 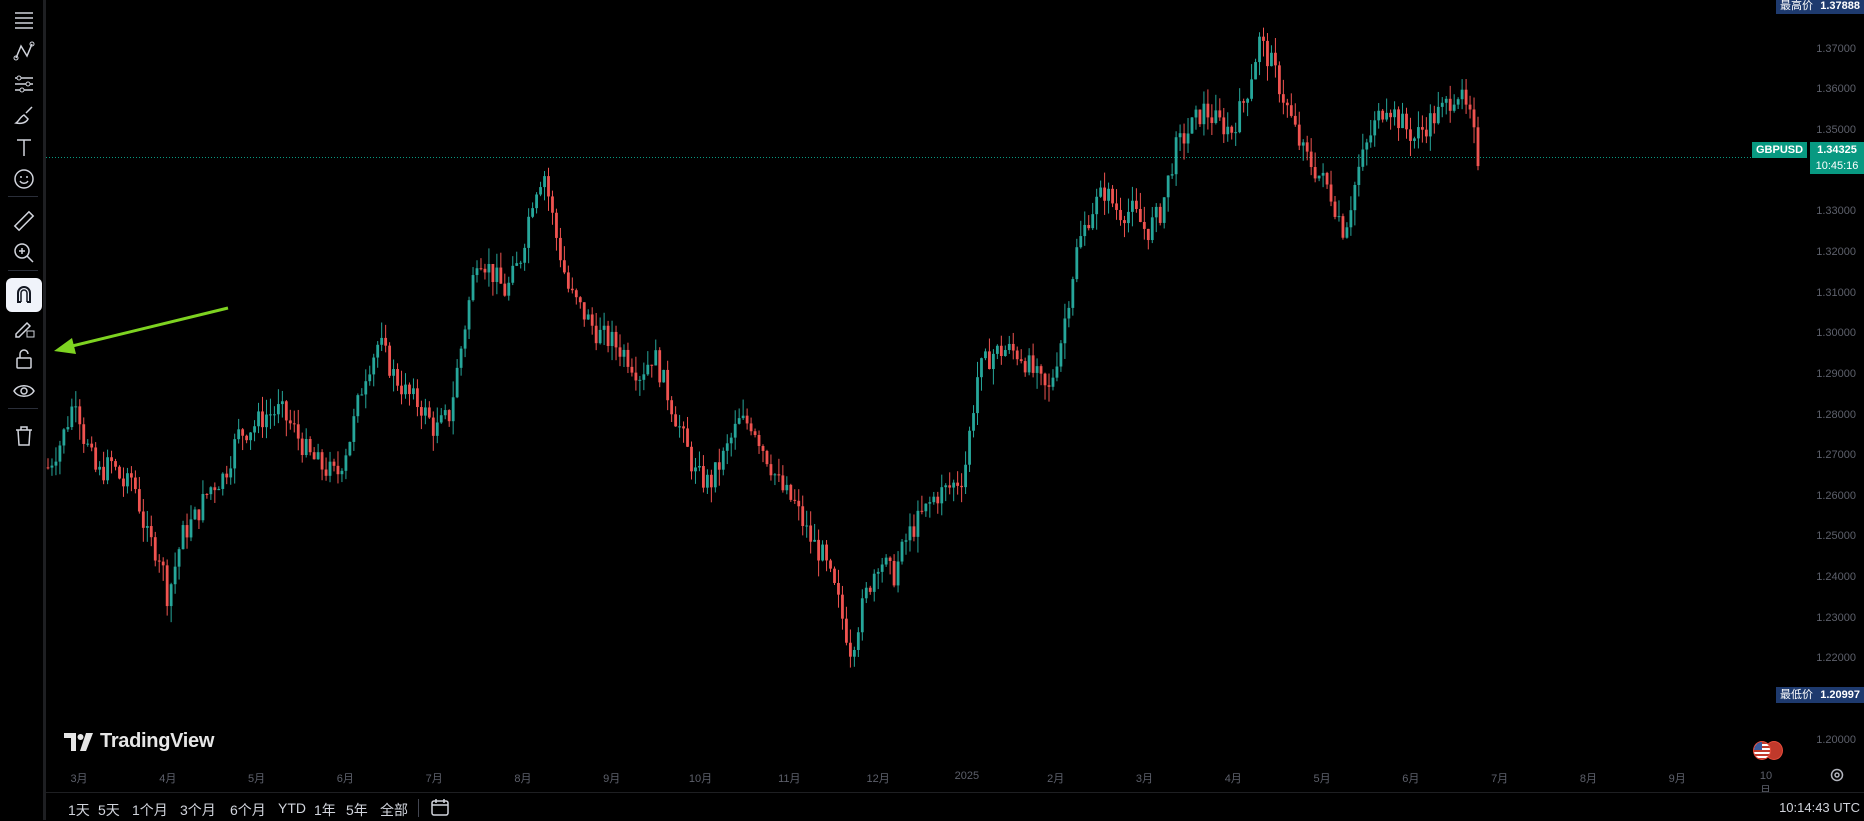 What do you see at coordinates (1836, 89) in the screenshot?
I see `price-tick: 1.36000` at bounding box center [1836, 89].